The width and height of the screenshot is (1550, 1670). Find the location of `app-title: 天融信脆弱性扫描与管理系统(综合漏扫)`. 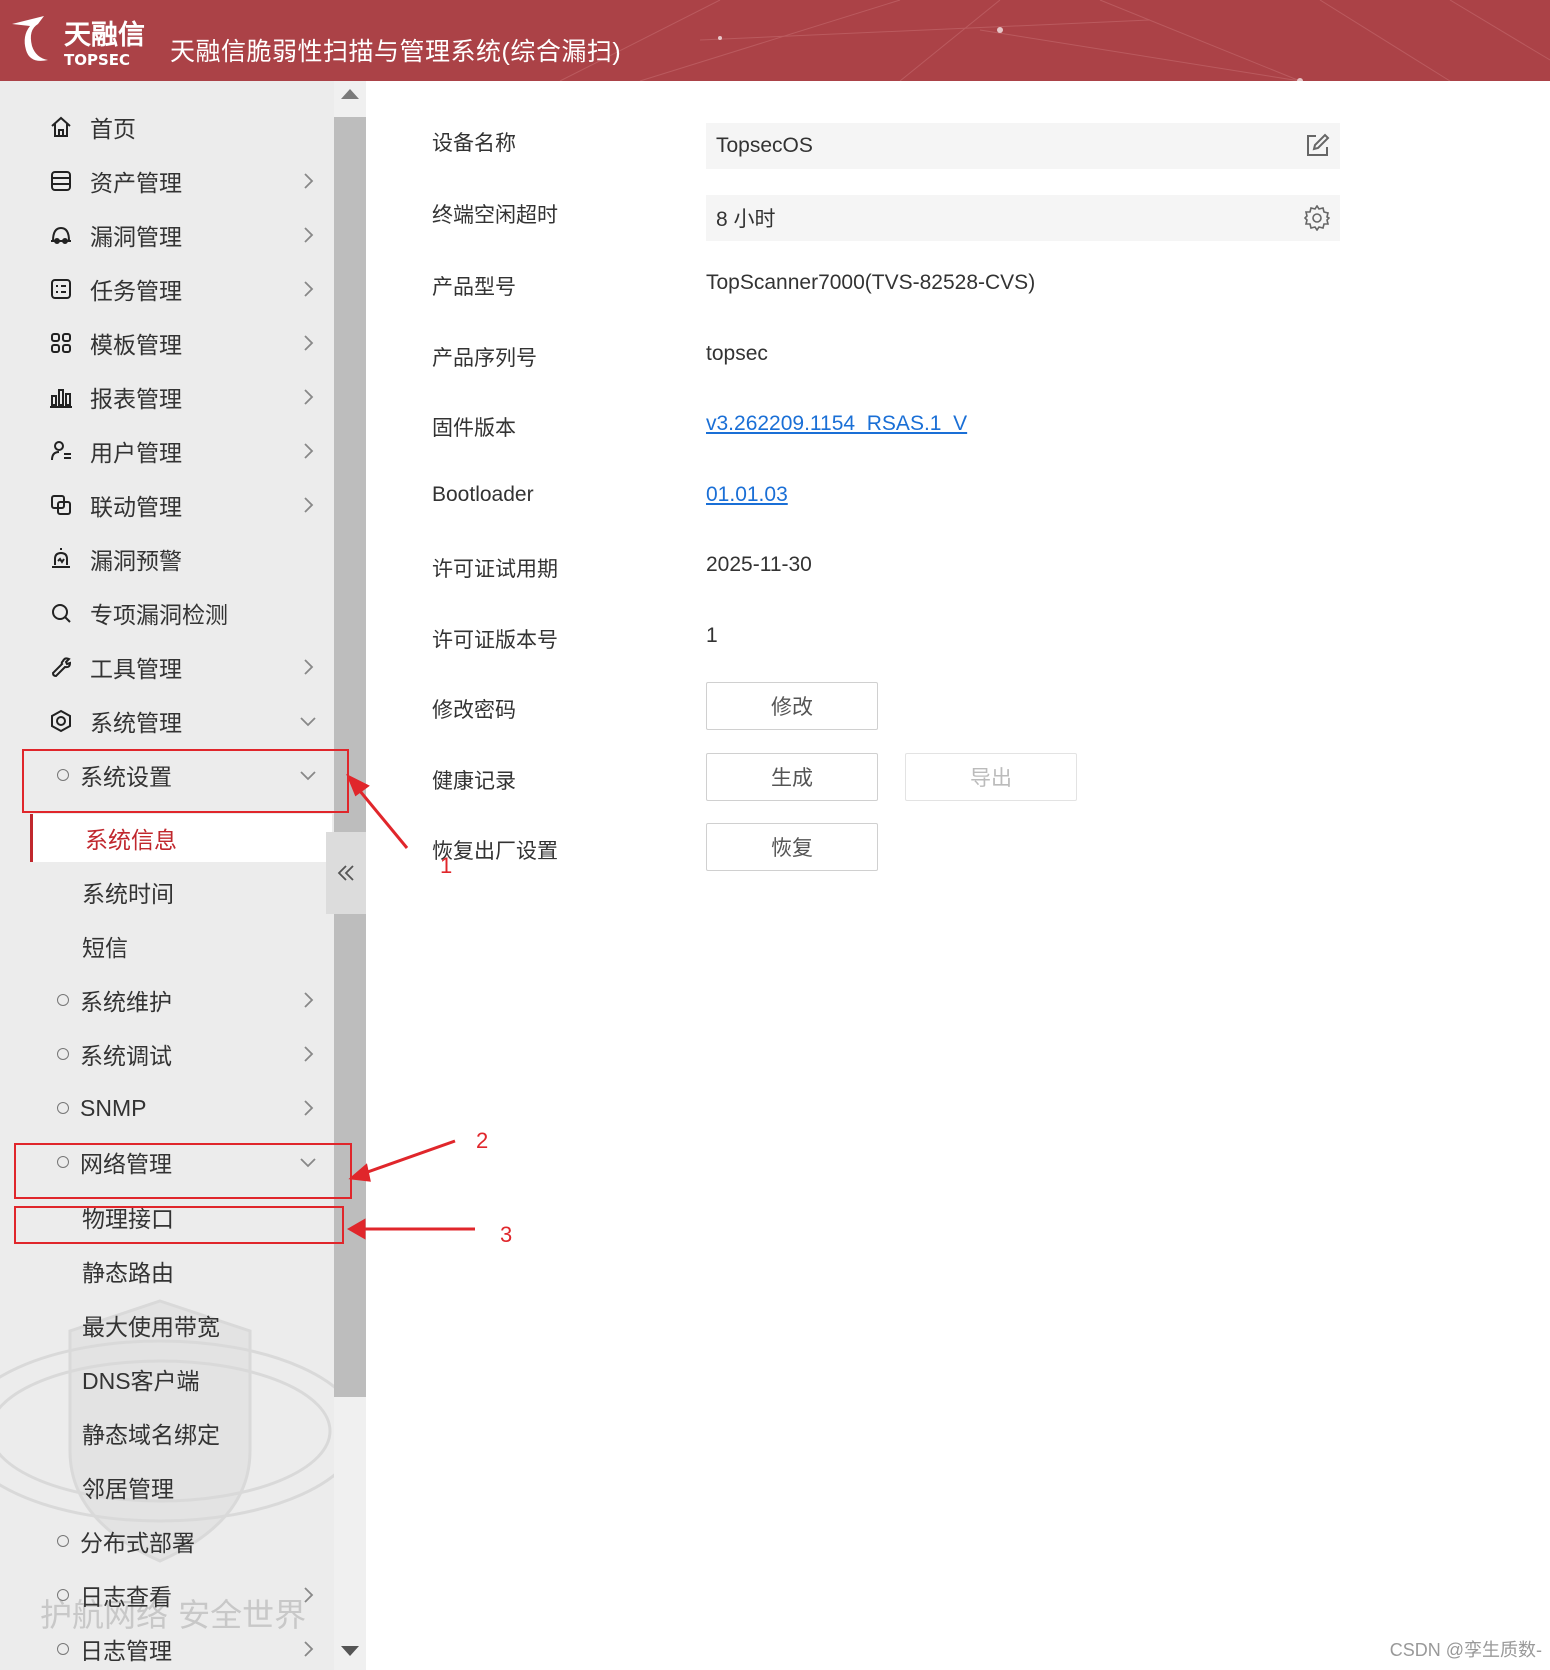

app-title: 天融信脆弱性扫描与管理系统(综合漏扫) is located at coordinates (396, 52).